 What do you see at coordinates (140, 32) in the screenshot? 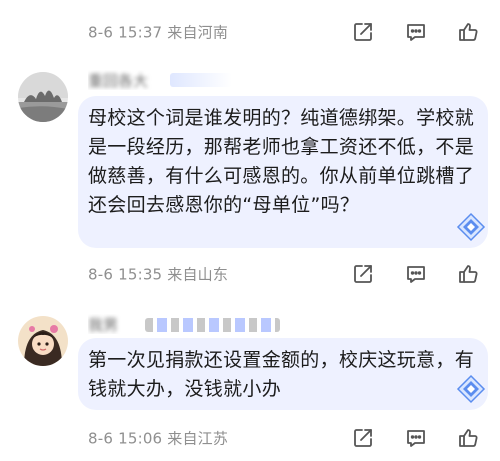
I see `comment-time: 15:37` at bounding box center [140, 32].